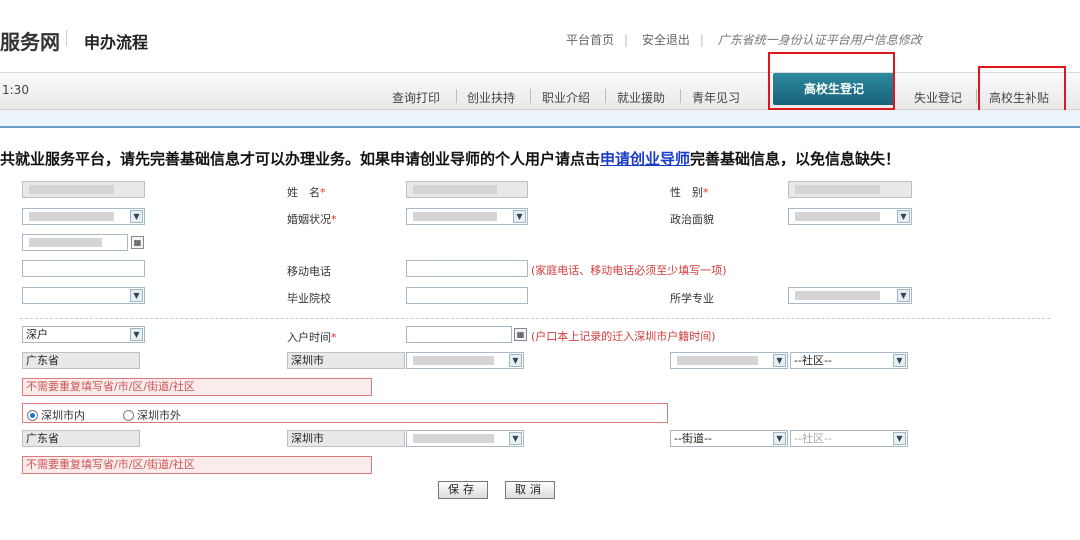 The width and height of the screenshot is (1080, 540). Describe the element at coordinates (197, 387) in the screenshot. I see `hukou-address-input: 不需要重复填写省/市/区/街道/社区` at that location.